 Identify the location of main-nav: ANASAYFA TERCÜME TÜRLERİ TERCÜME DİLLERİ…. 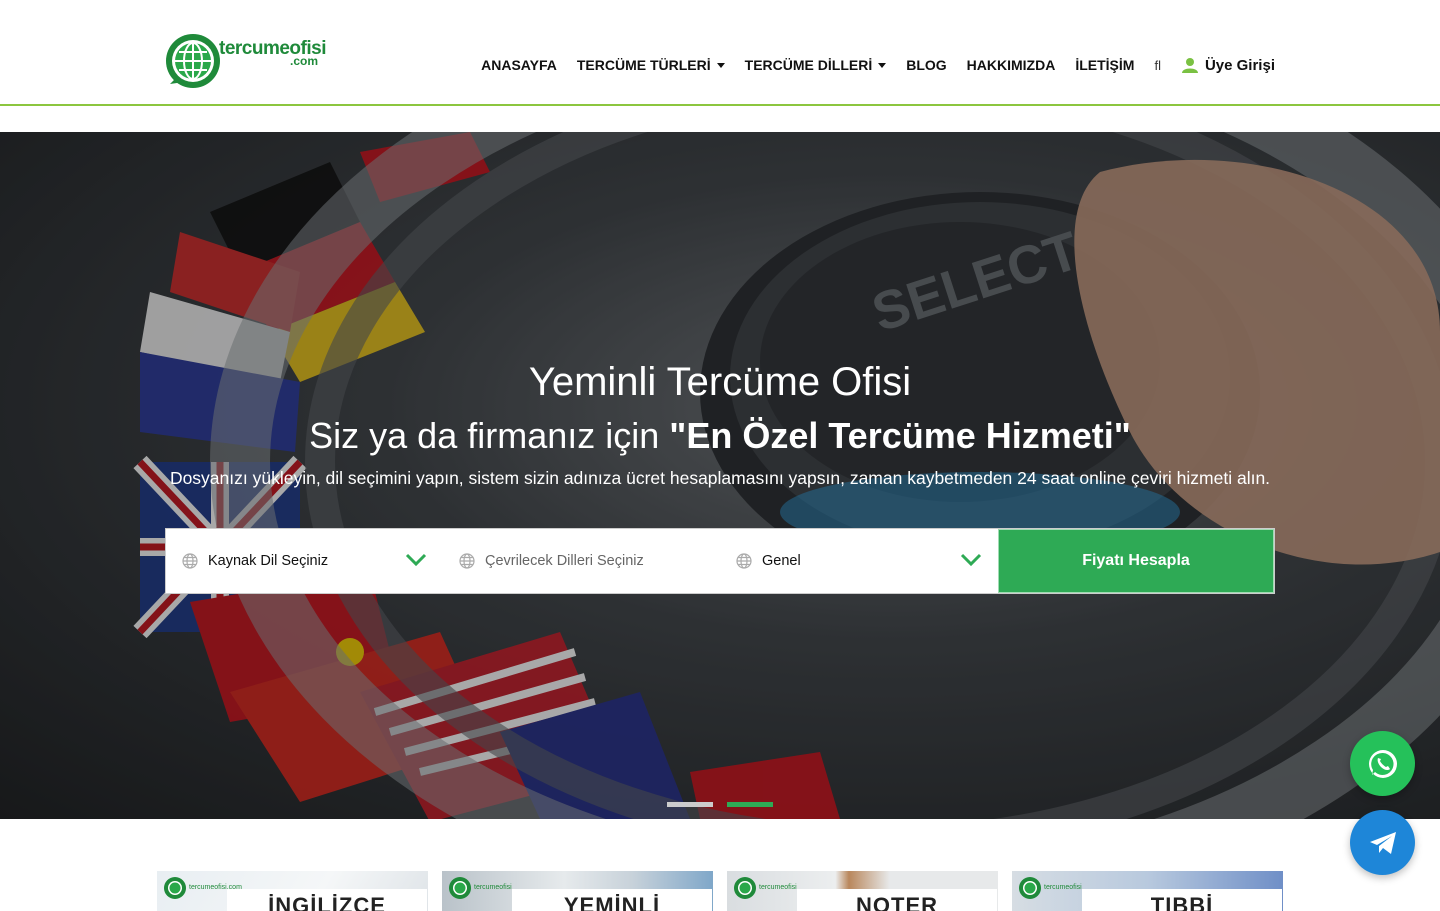
(878, 65).